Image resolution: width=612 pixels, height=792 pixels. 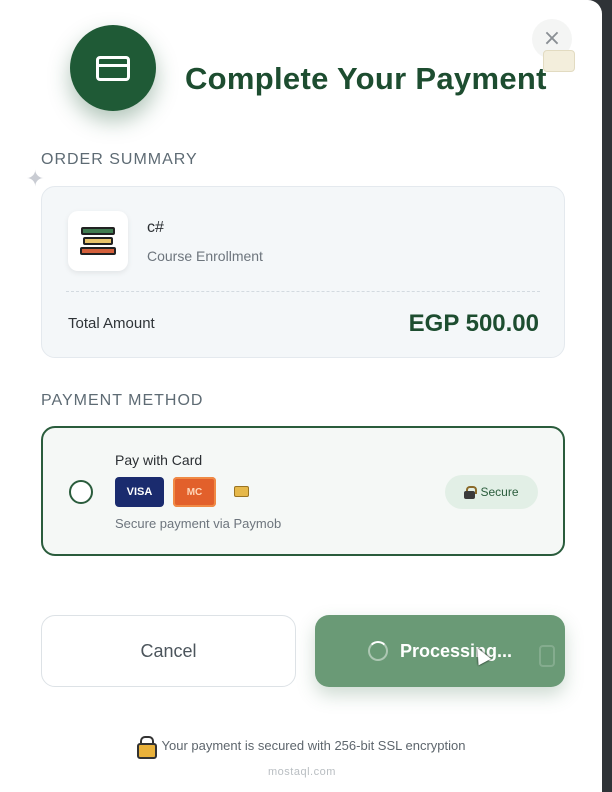 I want to click on payment-option-title: Pay with Card, so click(x=159, y=460).